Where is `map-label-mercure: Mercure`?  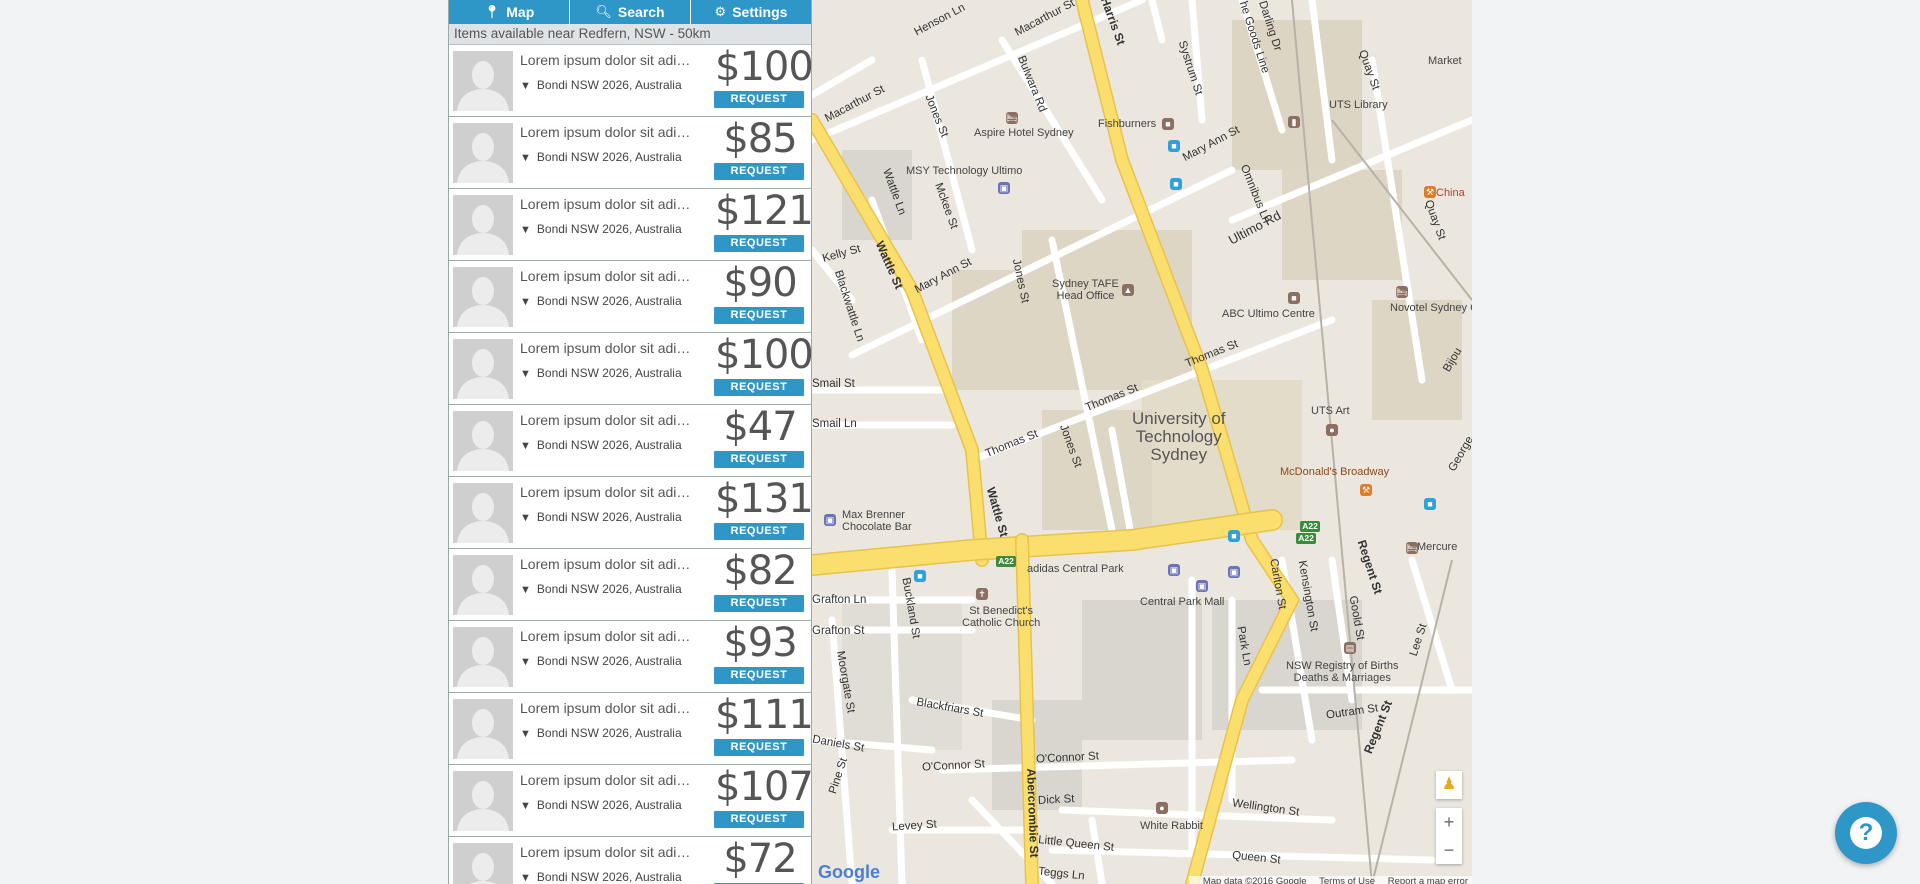
map-label-mercure: Mercure is located at coordinates (1437, 547).